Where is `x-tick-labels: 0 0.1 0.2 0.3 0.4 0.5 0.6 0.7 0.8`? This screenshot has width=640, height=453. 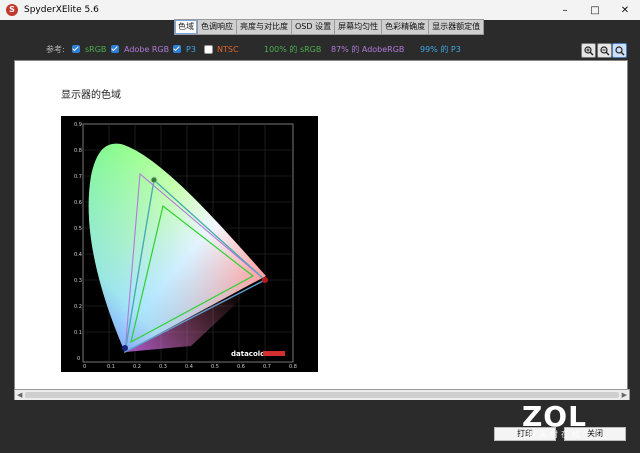
x-tick-labels: 0 0.1 0.2 0.3 0.4 0.5 0.6 0.7 0.8 is located at coordinates (190, 367).